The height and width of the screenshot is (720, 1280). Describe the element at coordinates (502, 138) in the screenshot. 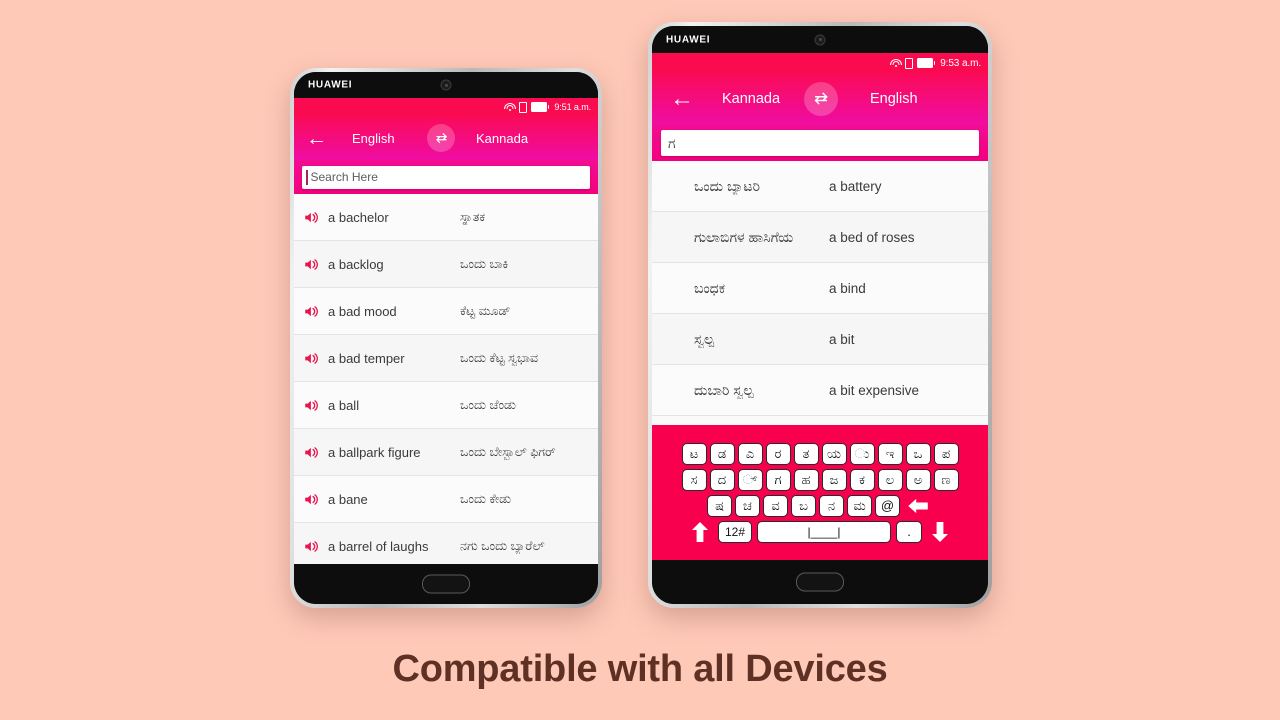

I see `target-language-label: Kannada` at that location.